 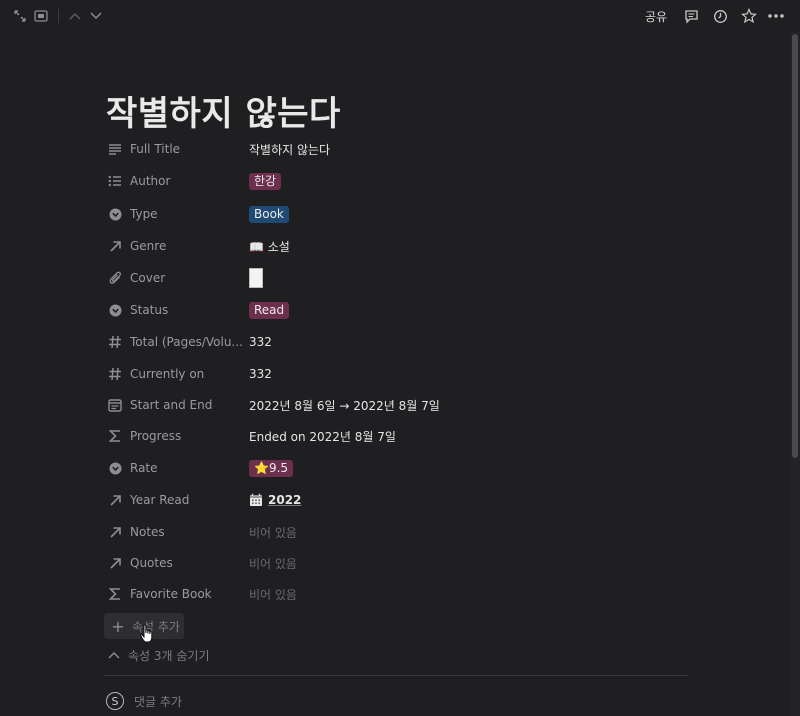 I want to click on layout-icon, so click(x=41, y=16).